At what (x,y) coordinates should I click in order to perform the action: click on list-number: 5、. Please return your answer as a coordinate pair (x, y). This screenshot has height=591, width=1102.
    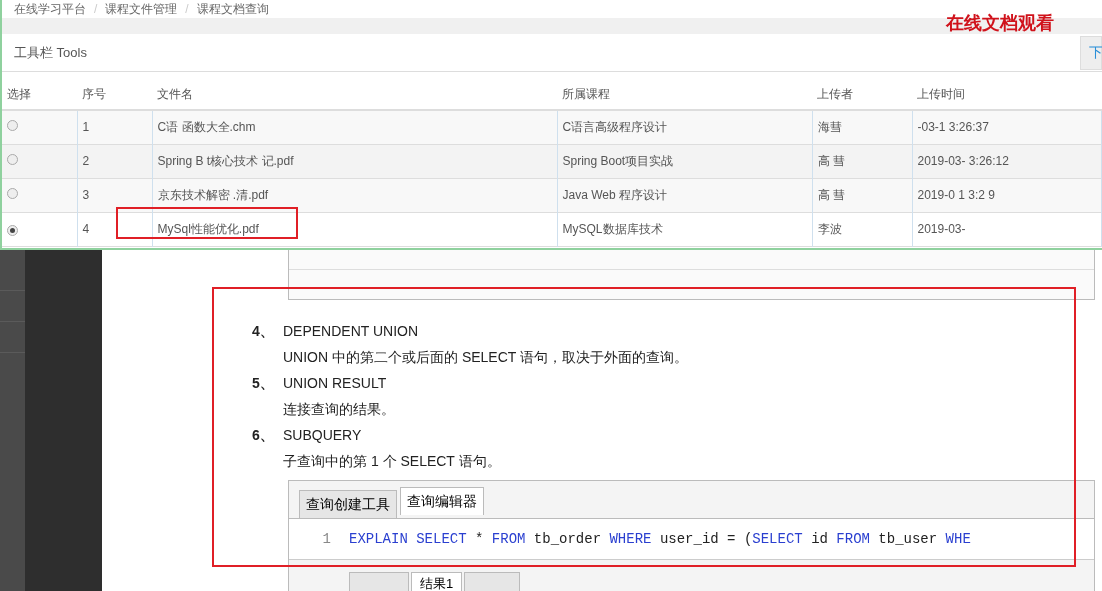
    Looking at the image, I should click on (263, 383).